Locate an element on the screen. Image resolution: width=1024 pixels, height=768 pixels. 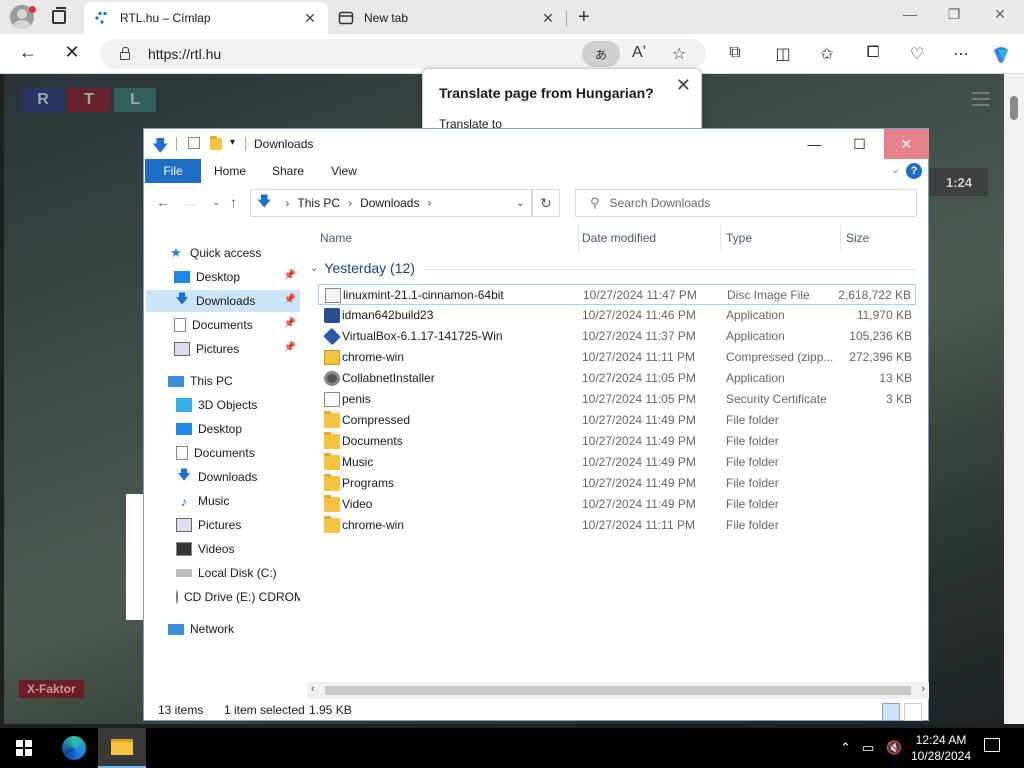
new-folder-icon is located at coordinates (216, 143).